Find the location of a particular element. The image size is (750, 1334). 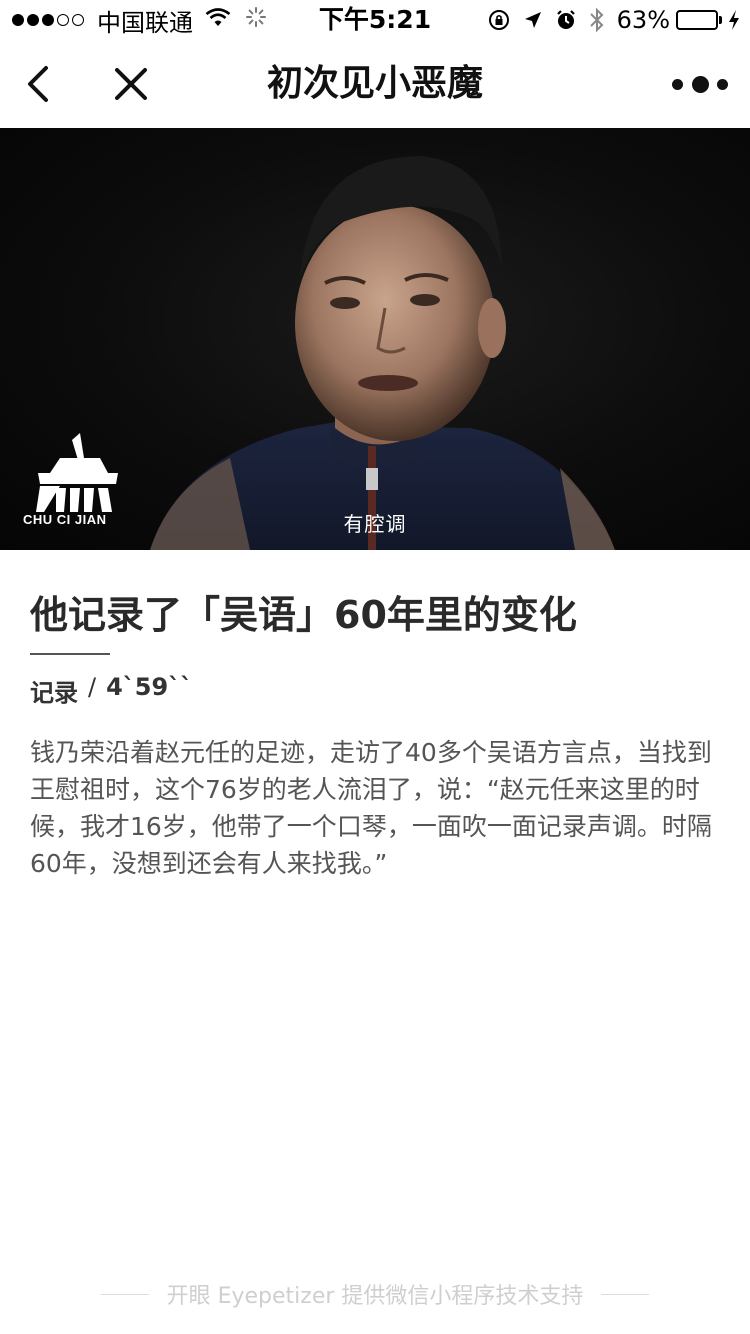

status-right: 63% is located at coordinates (607, 20).